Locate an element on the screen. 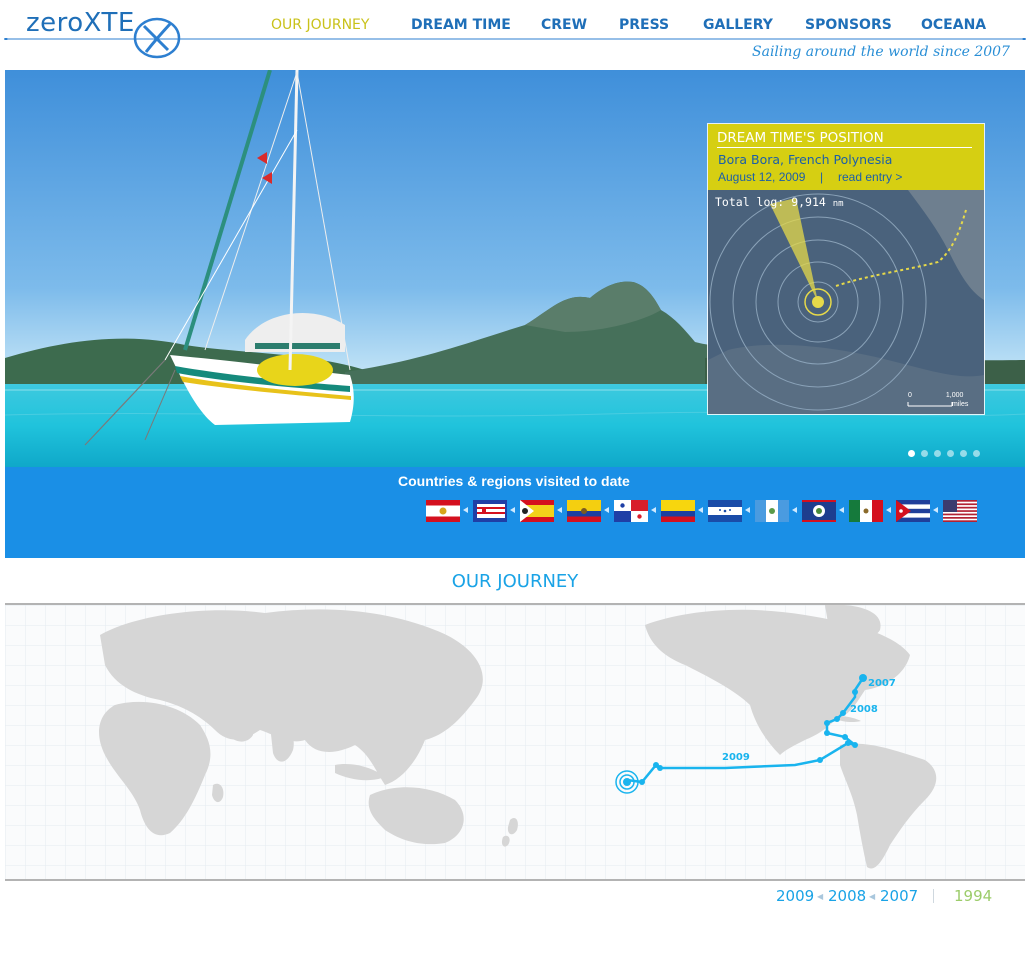  total-log-unit: nm is located at coordinates (838, 204).